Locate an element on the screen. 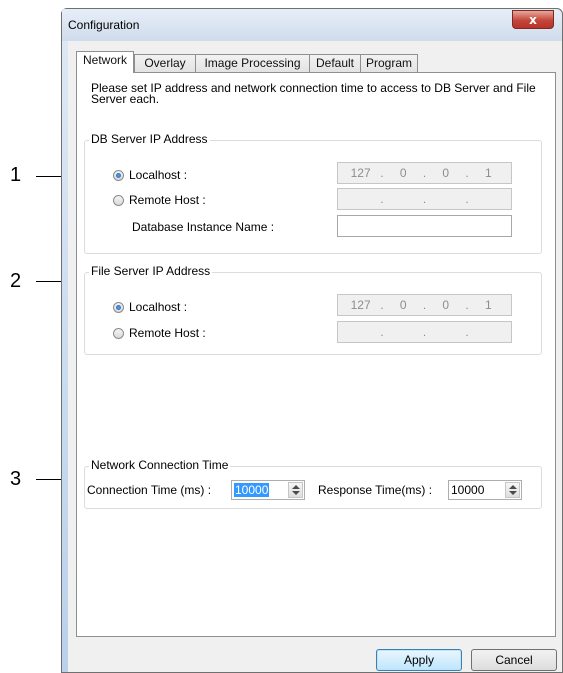 This screenshot has height=673, width=563. apply-button: Apply is located at coordinates (419, 660).